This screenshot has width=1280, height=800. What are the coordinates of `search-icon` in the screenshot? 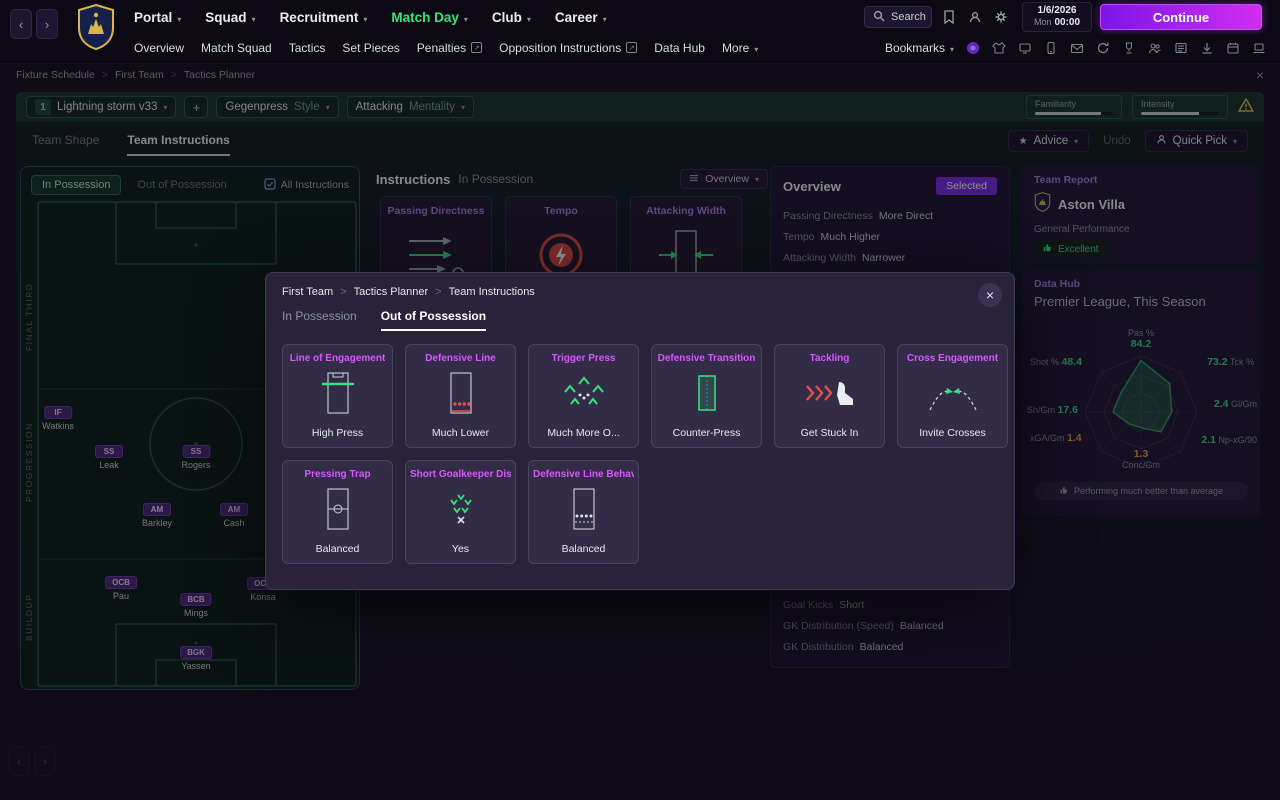 It's located at (879, 17).